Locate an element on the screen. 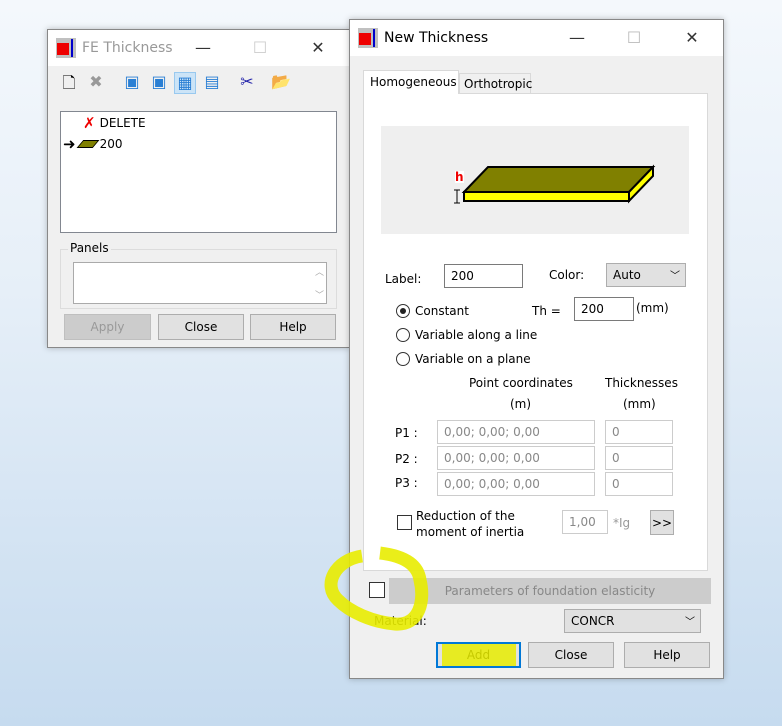 The image size is (782, 726). th-label: Th = is located at coordinates (546, 311).